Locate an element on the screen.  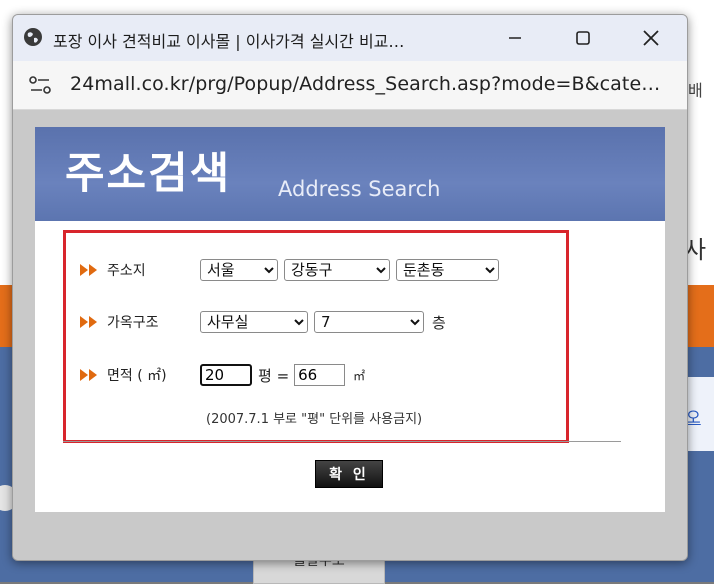
confirm-button: 확 인 is located at coordinates (349, 474).